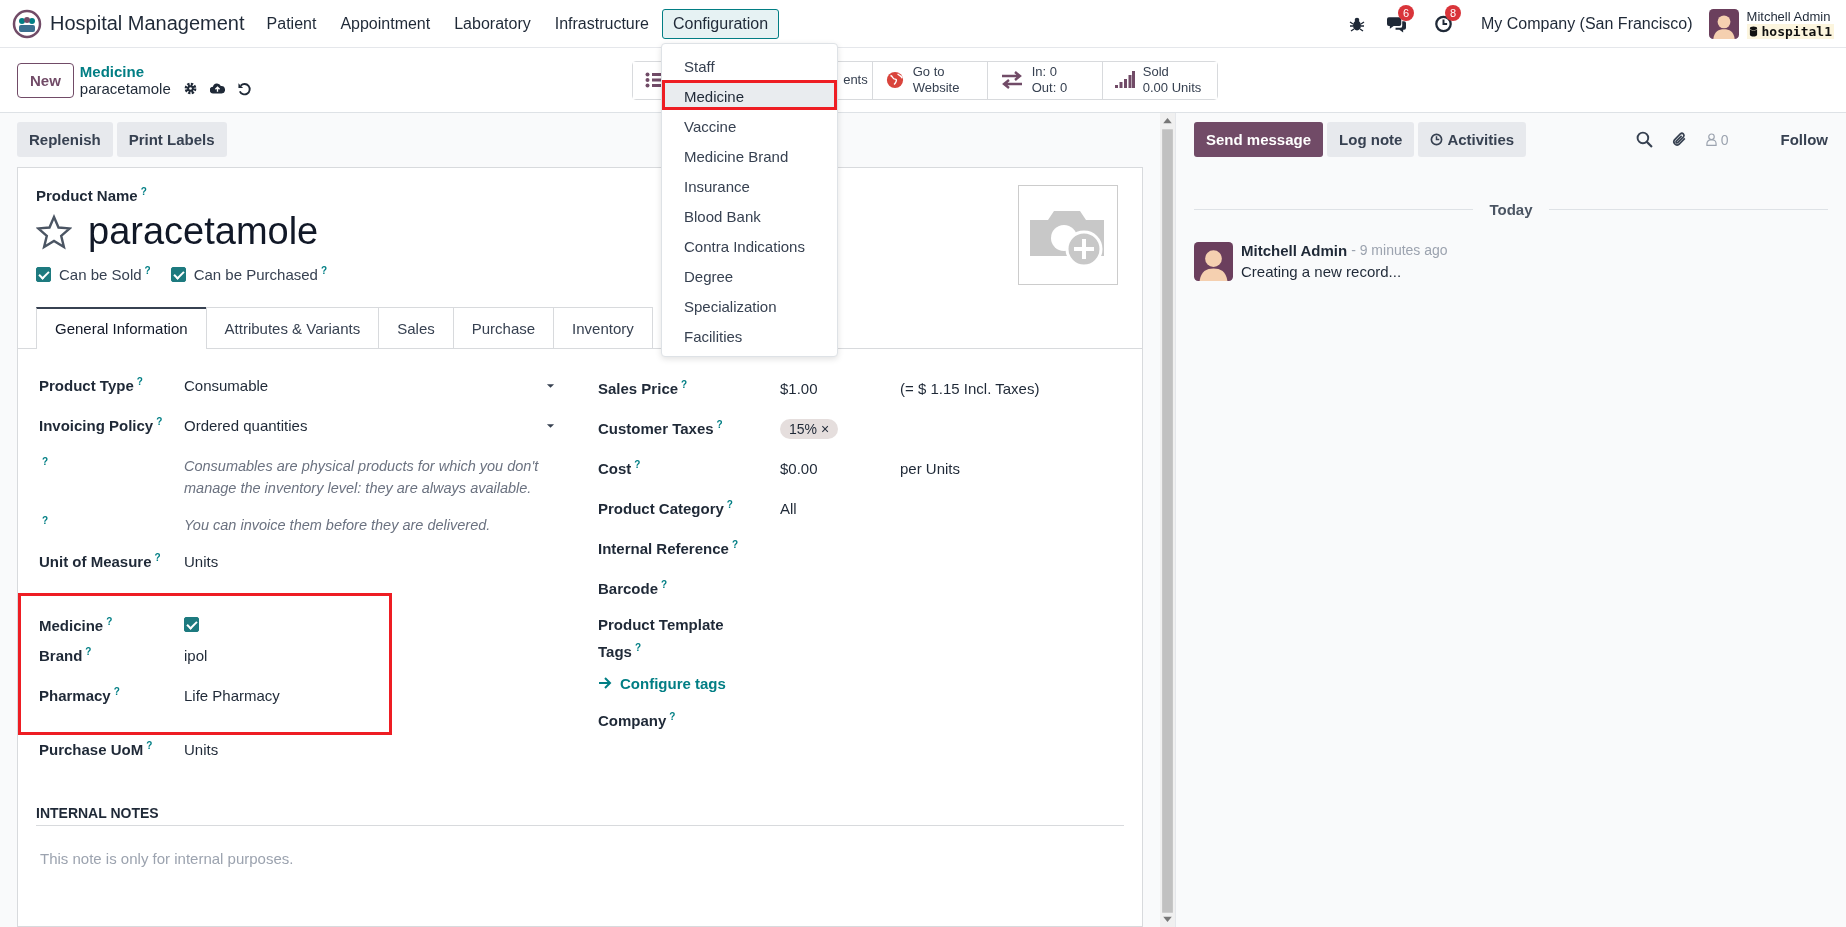 This screenshot has height=927, width=1846. Describe the element at coordinates (1511, 209) in the screenshot. I see `date-separator: Today` at that location.